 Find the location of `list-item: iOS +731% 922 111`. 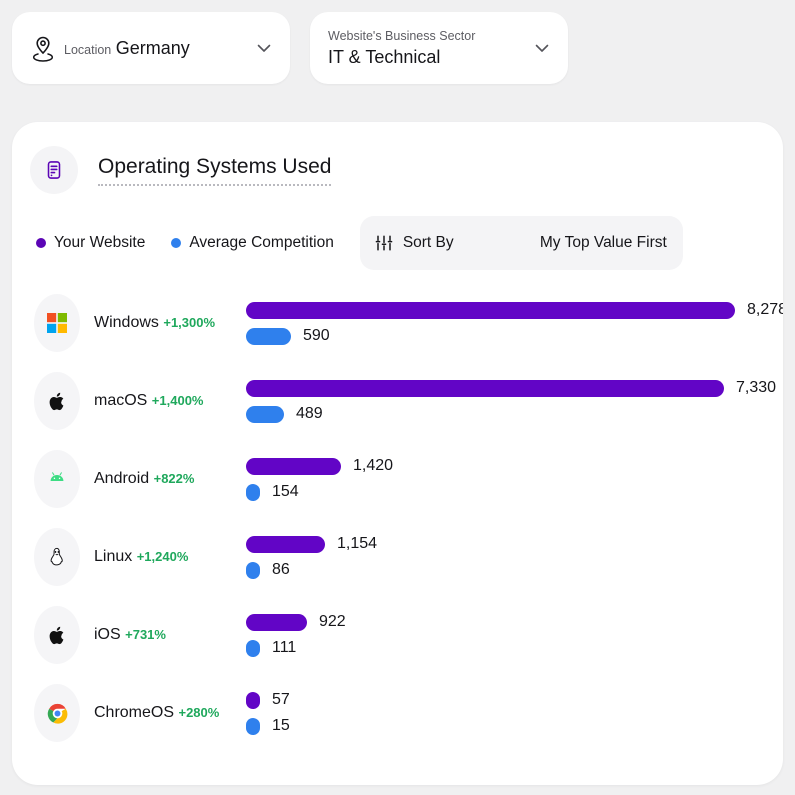

list-item: iOS +731% 922 111 is located at coordinates (397, 635).